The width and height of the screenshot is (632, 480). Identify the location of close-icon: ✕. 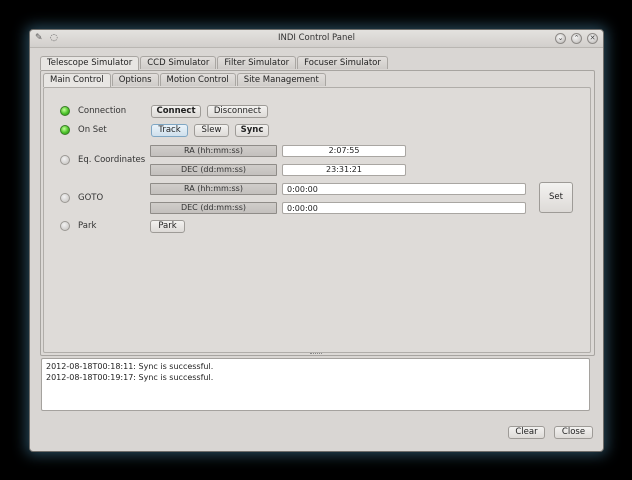
(592, 38).